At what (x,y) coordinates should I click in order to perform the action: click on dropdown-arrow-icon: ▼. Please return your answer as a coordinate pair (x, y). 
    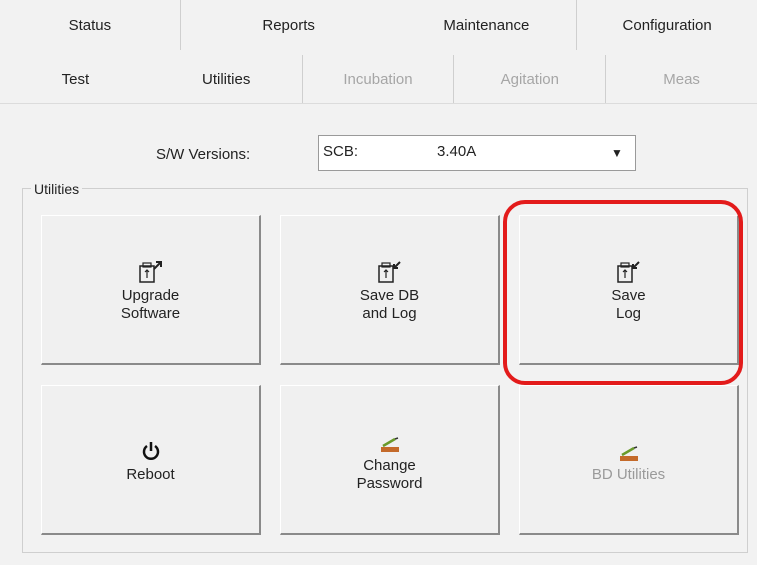
    Looking at the image, I should click on (617, 153).